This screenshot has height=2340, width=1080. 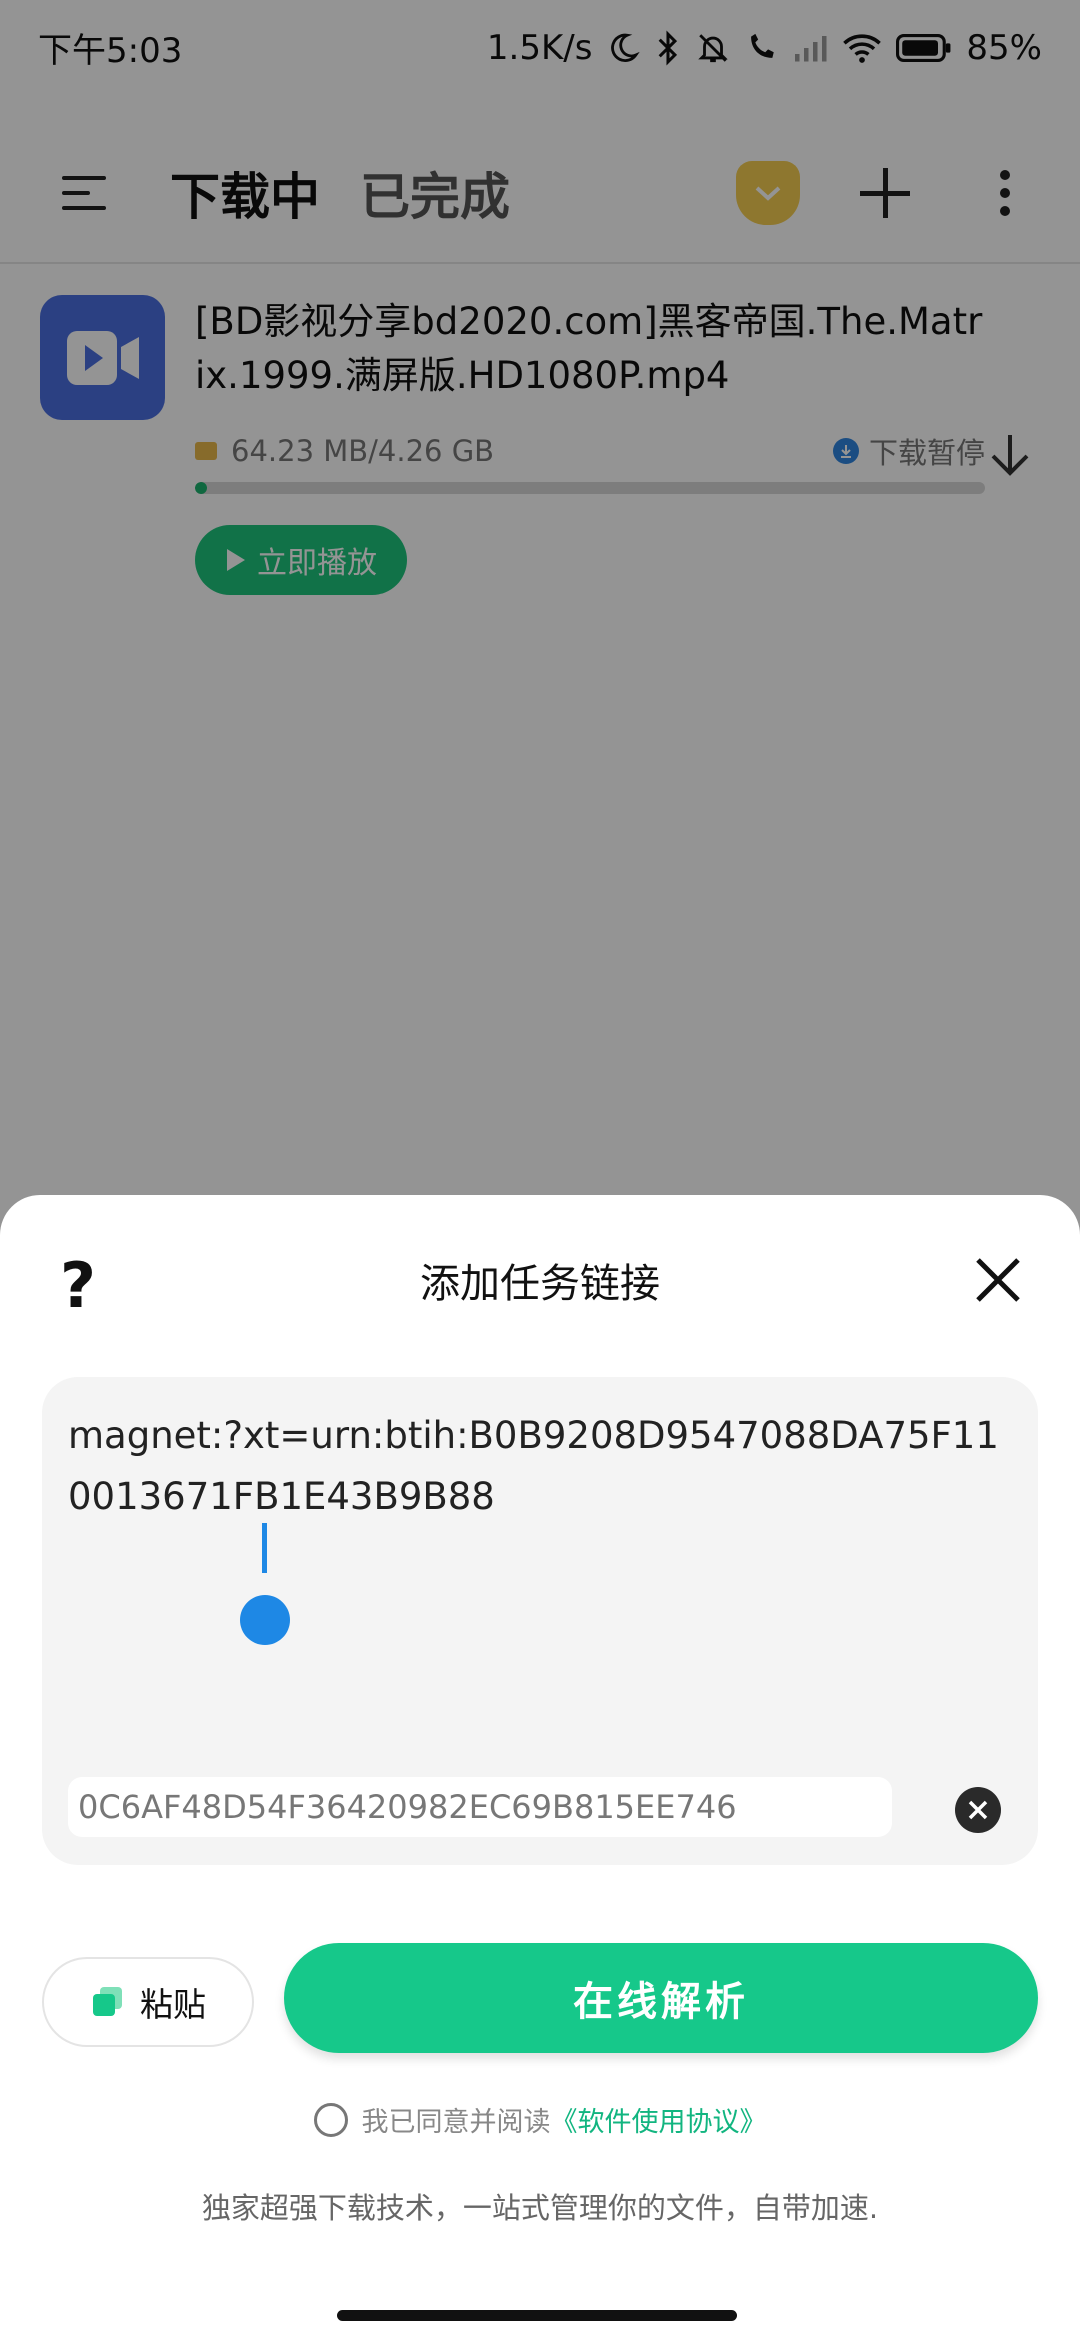 I want to click on close-icon, so click(x=998, y=1280).